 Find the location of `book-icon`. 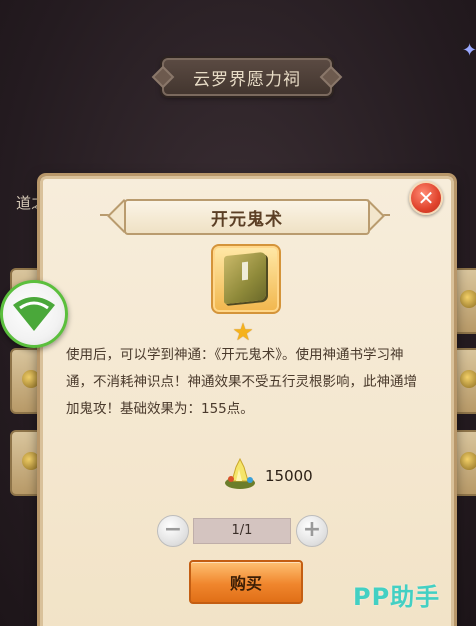

book-icon is located at coordinates (245, 278).